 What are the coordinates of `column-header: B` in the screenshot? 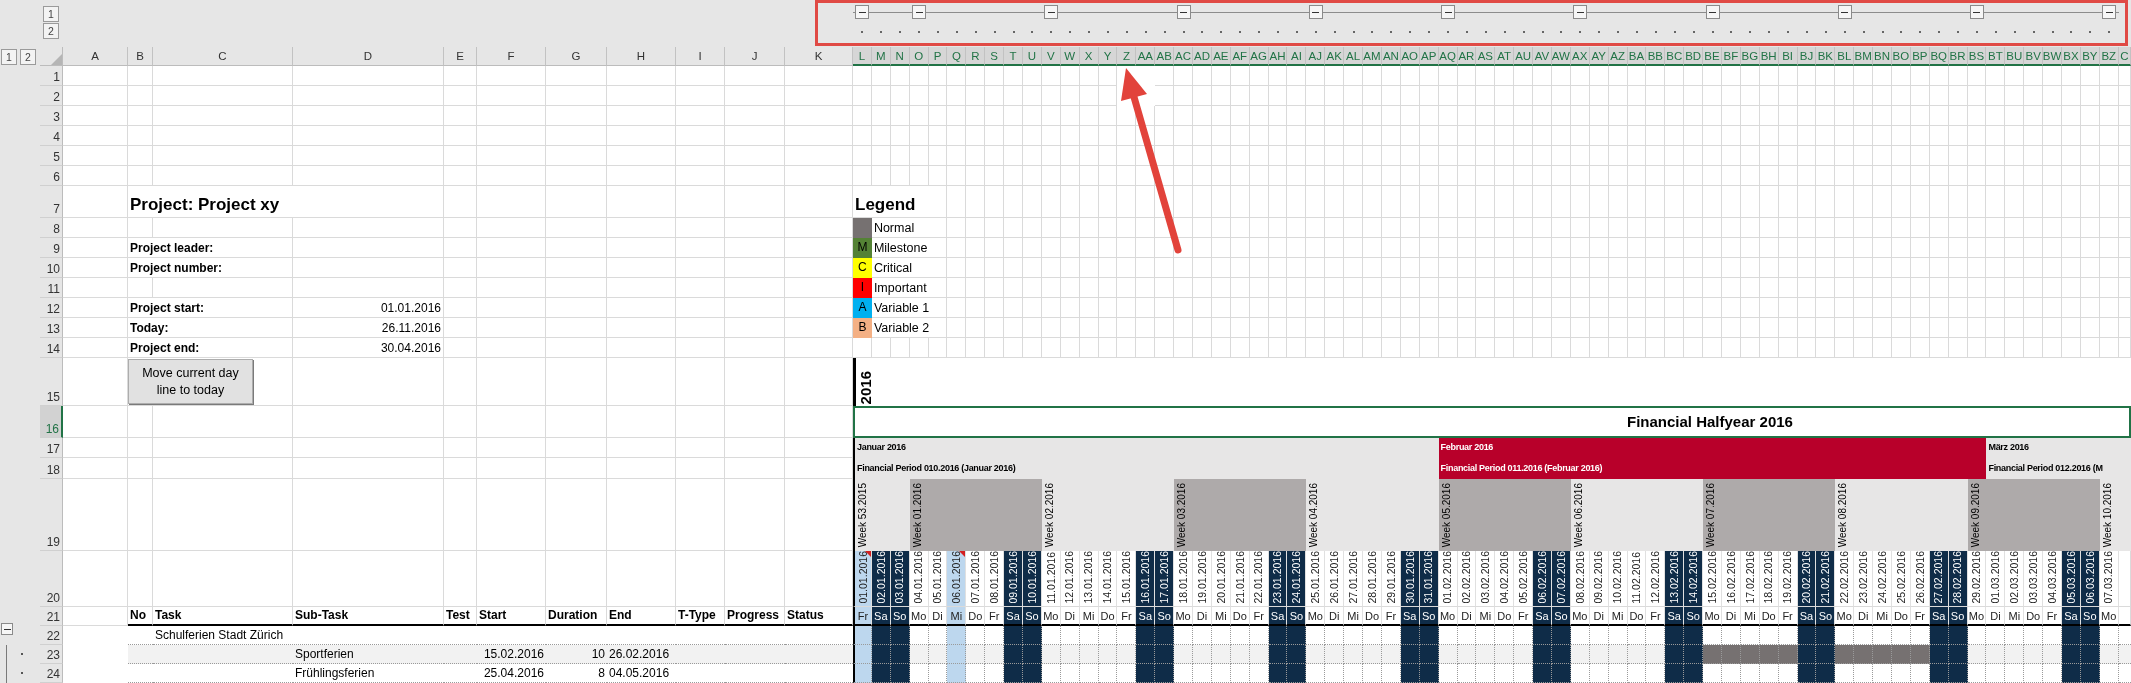 It's located at (140, 56).